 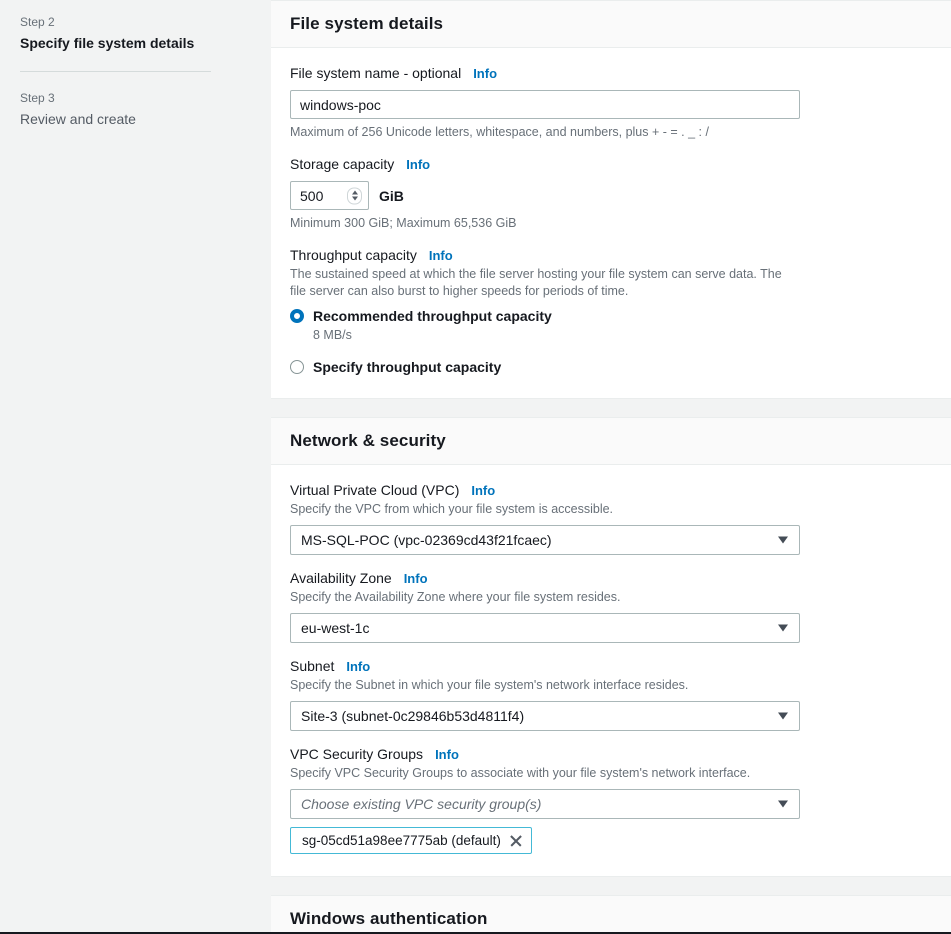 What do you see at coordinates (485, 74) in the screenshot?
I see `info-link-file-system-name: Info` at bounding box center [485, 74].